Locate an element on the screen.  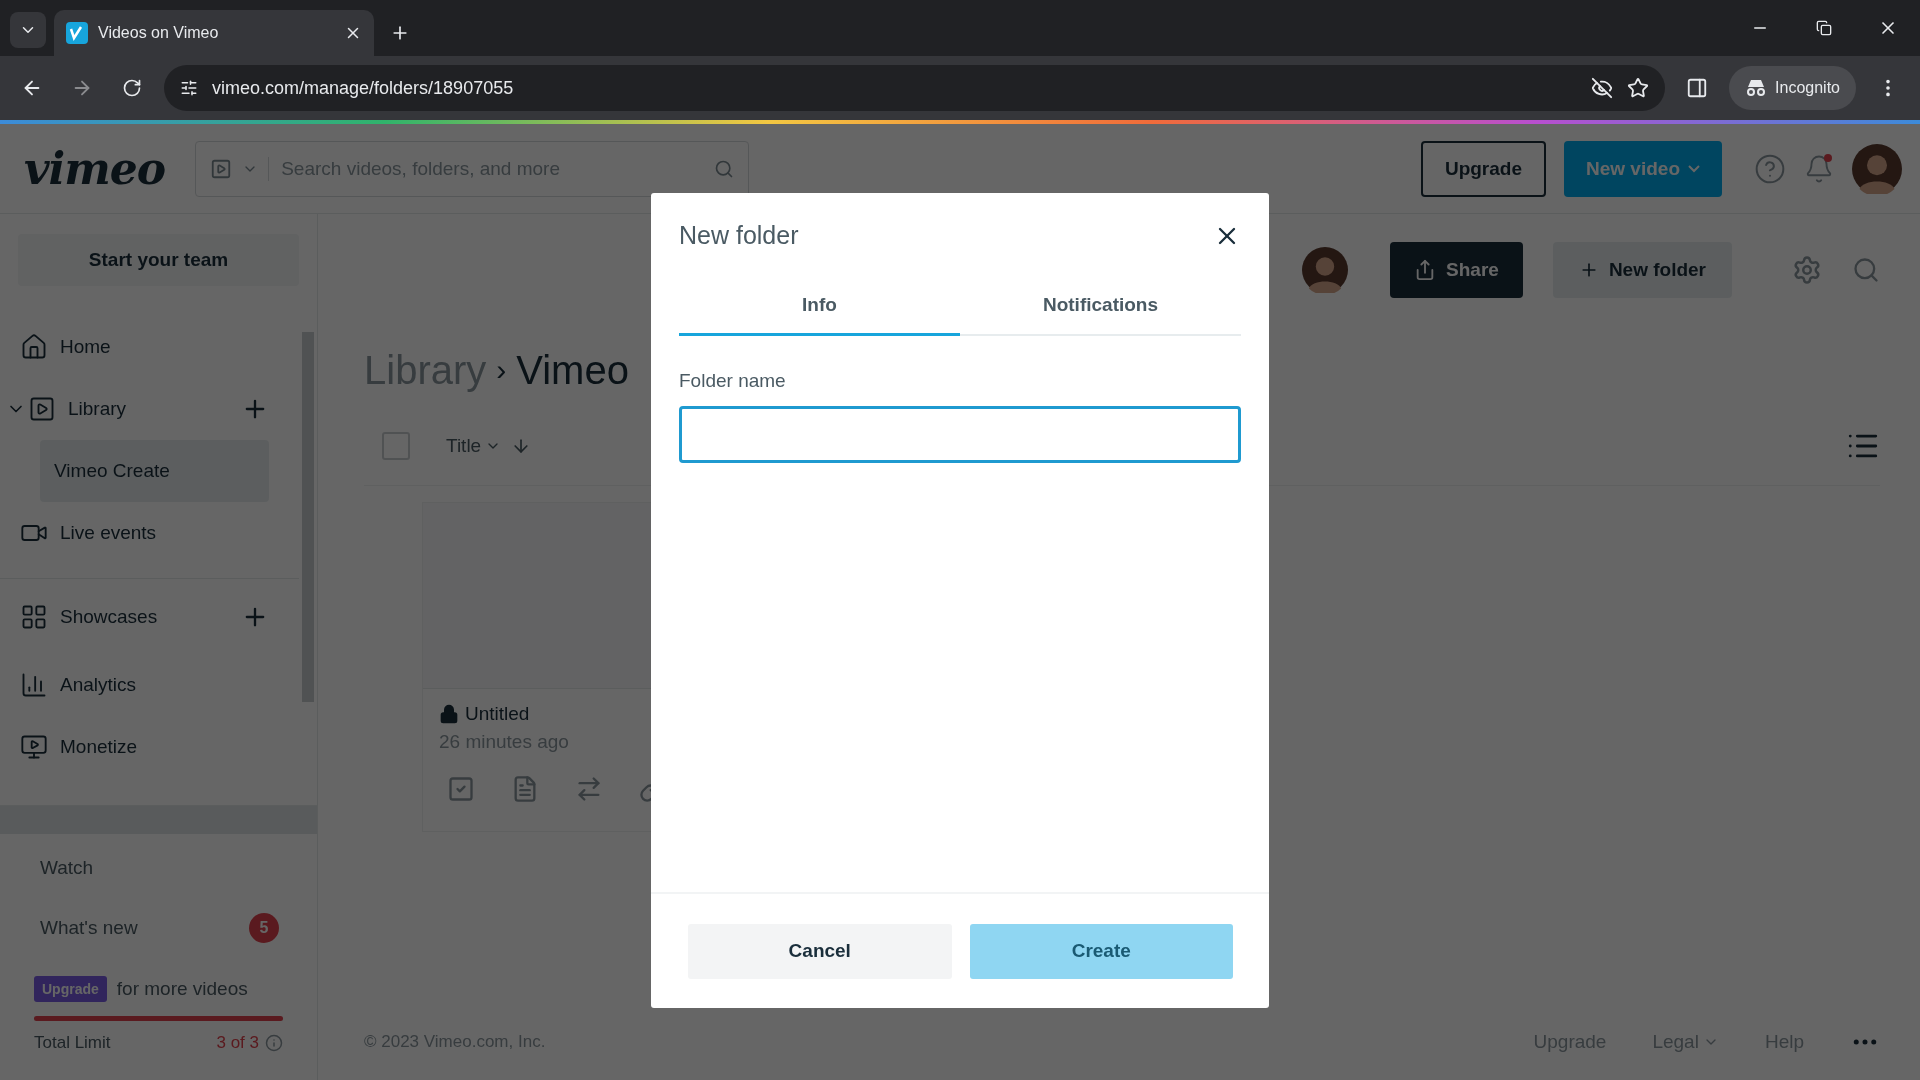
upgrade-badge: Upgrade is located at coordinates (70, 989).